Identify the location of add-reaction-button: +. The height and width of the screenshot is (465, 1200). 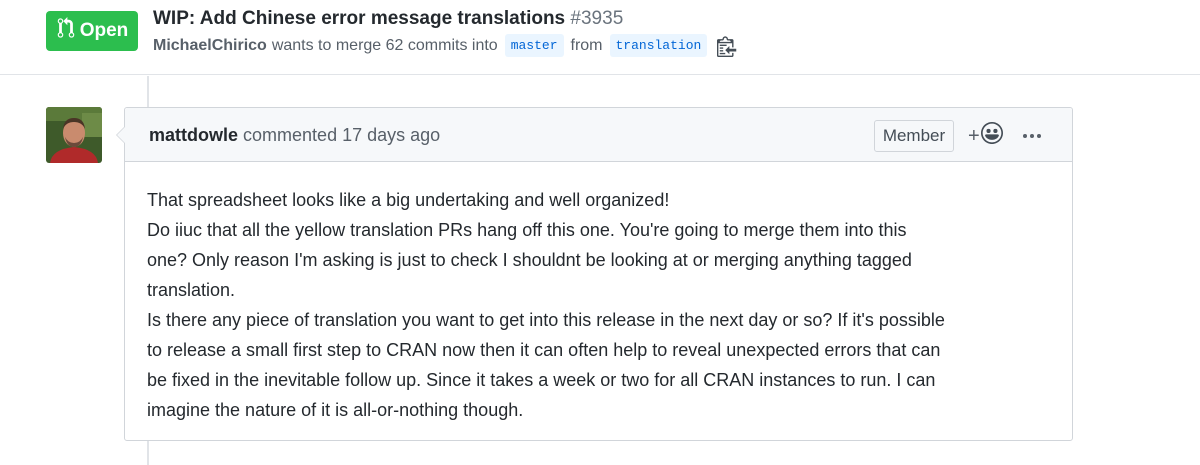
(985, 136).